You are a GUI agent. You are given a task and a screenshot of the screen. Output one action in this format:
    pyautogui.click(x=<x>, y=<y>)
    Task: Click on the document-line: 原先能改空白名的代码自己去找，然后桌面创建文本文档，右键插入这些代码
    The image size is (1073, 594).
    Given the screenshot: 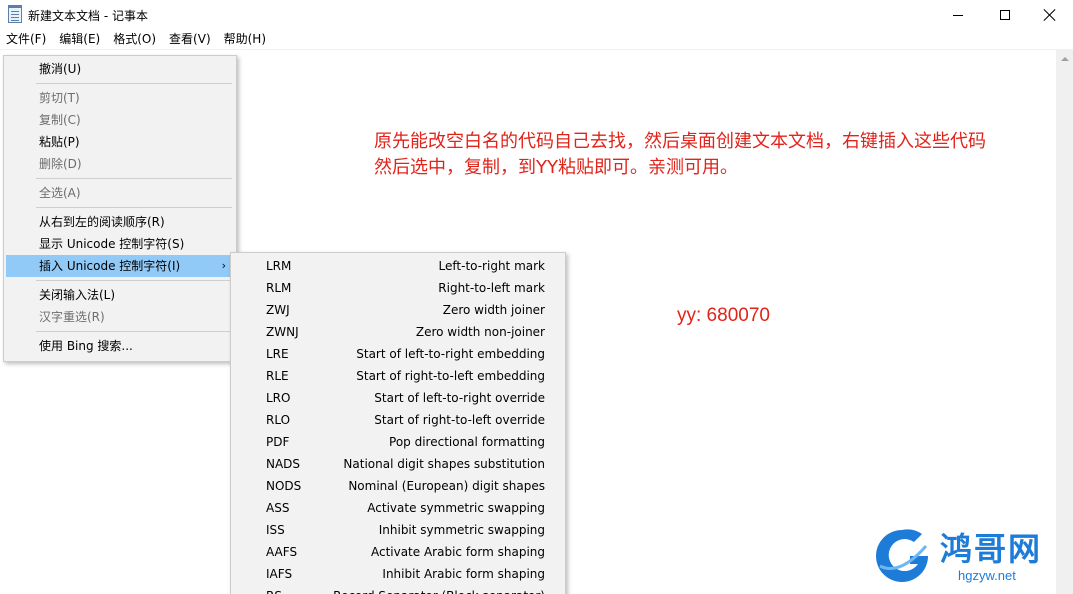 What is the action you would take?
    pyautogui.click(x=680, y=141)
    